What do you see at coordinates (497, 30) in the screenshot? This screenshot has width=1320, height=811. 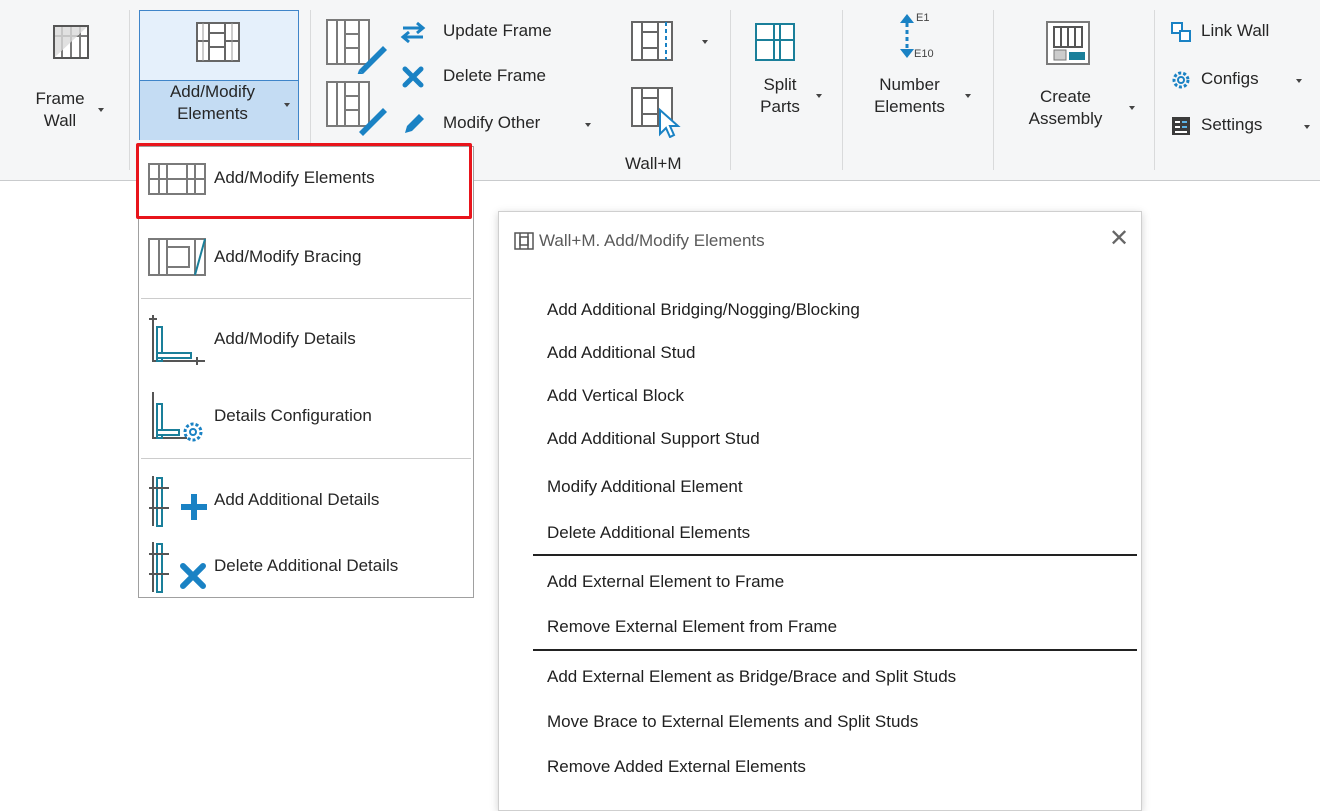 I see `update-frame-label: Update Frame` at bounding box center [497, 30].